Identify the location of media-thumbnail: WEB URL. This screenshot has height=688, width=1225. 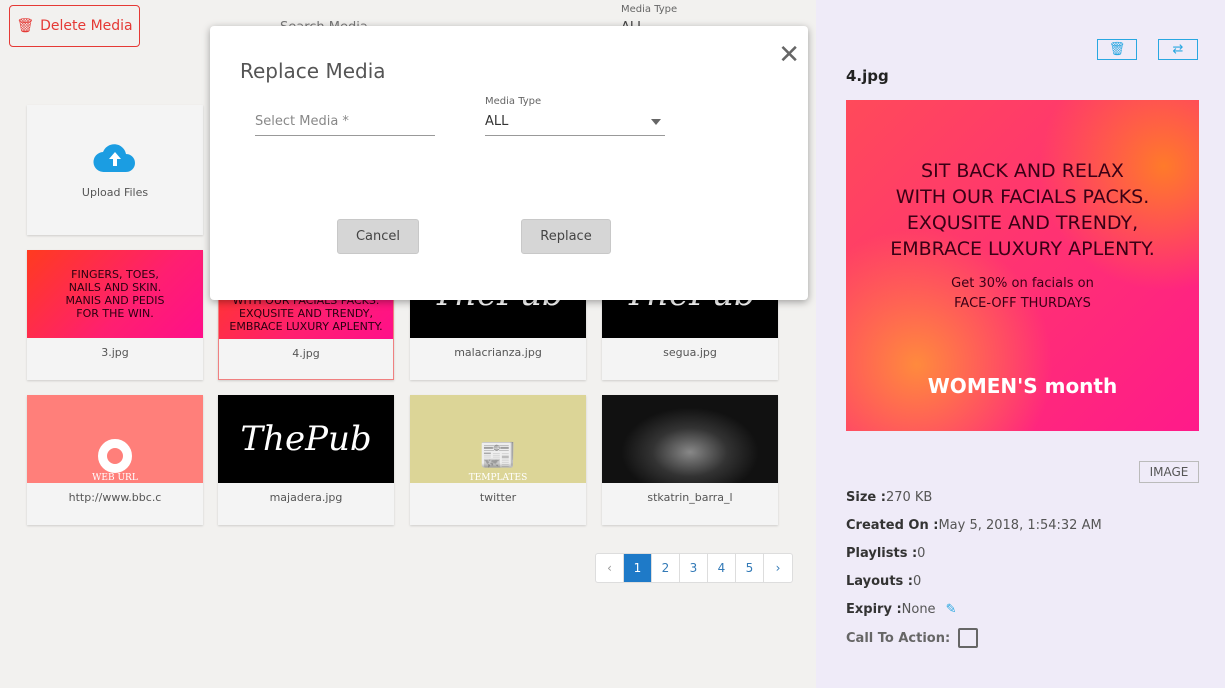
(115, 439).